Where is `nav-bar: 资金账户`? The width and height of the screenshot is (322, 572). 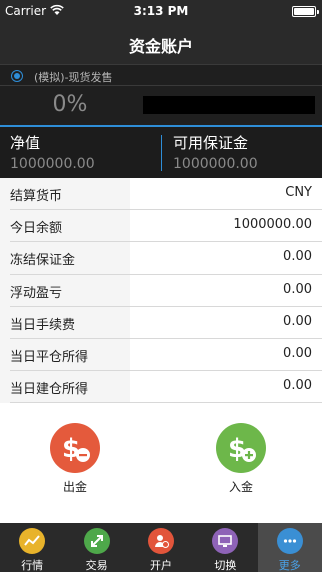
nav-bar: 资金账户 is located at coordinates (161, 43).